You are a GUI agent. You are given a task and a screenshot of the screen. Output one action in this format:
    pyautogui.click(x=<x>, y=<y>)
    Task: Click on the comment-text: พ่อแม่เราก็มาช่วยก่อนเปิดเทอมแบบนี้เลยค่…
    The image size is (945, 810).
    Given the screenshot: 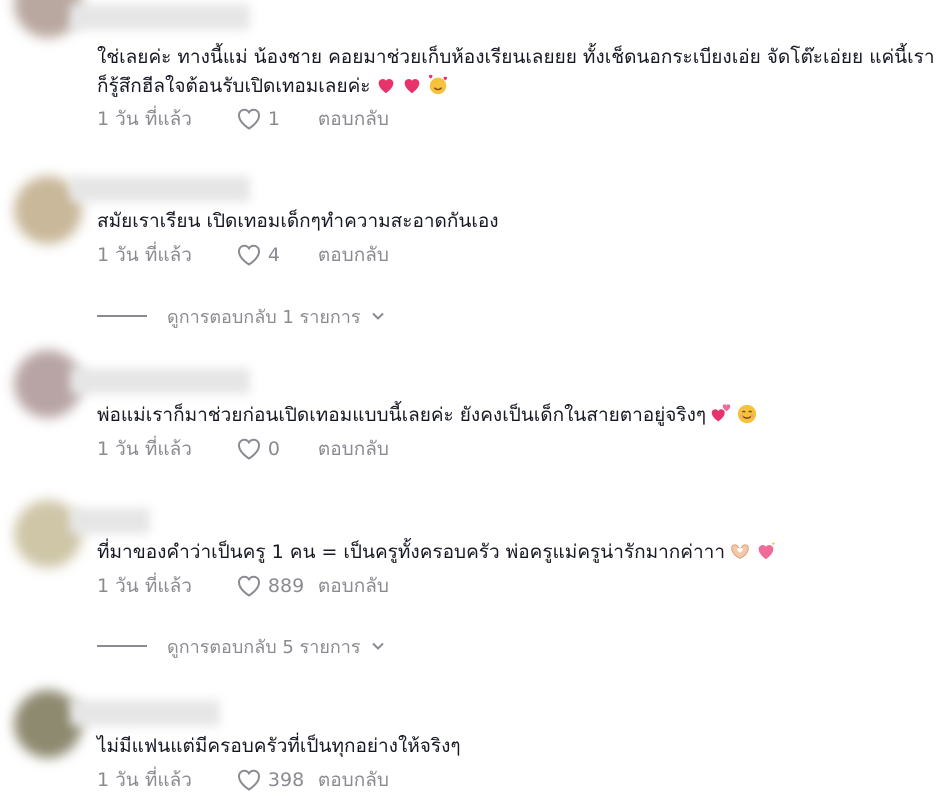 What is the action you would take?
    pyautogui.click(x=517, y=415)
    